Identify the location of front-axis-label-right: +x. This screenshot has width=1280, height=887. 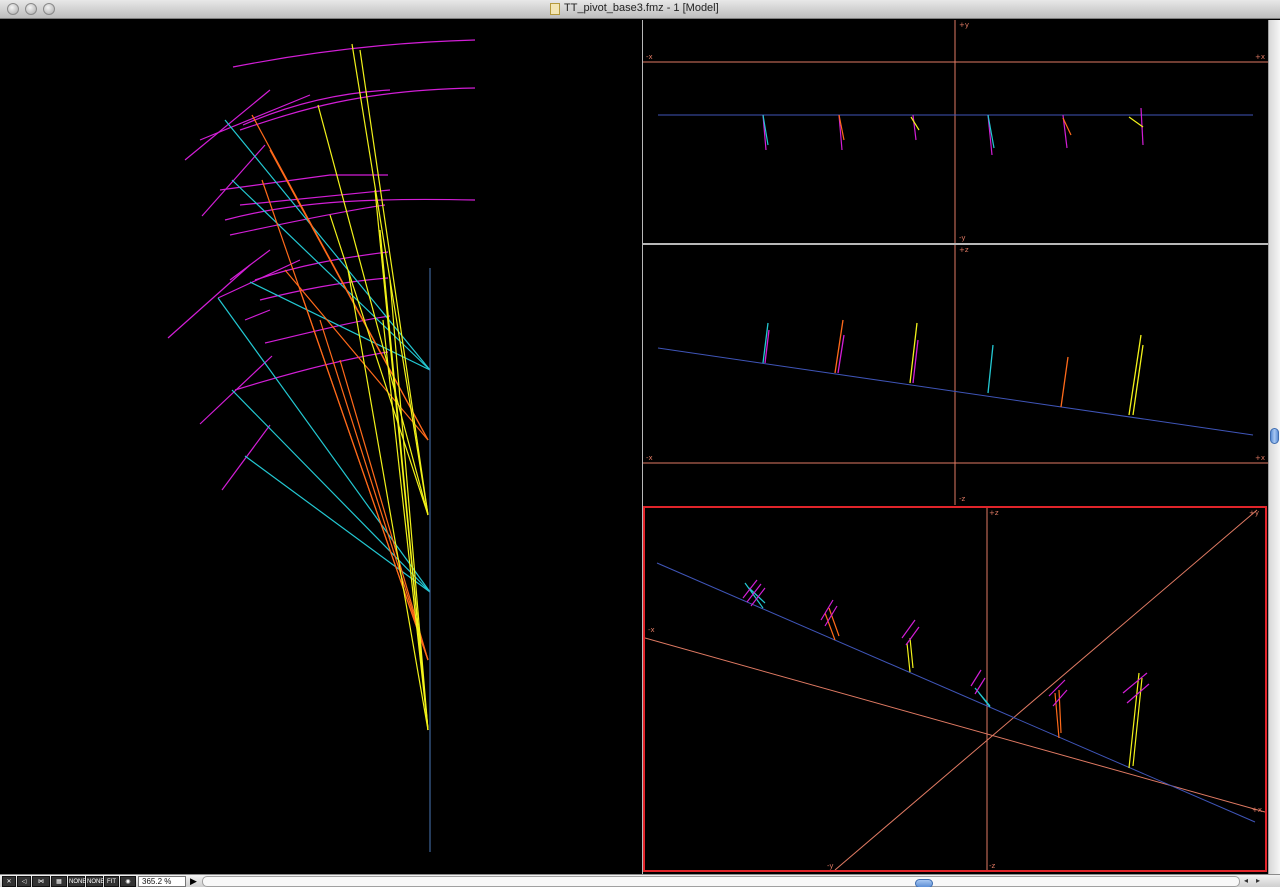
(1260, 57).